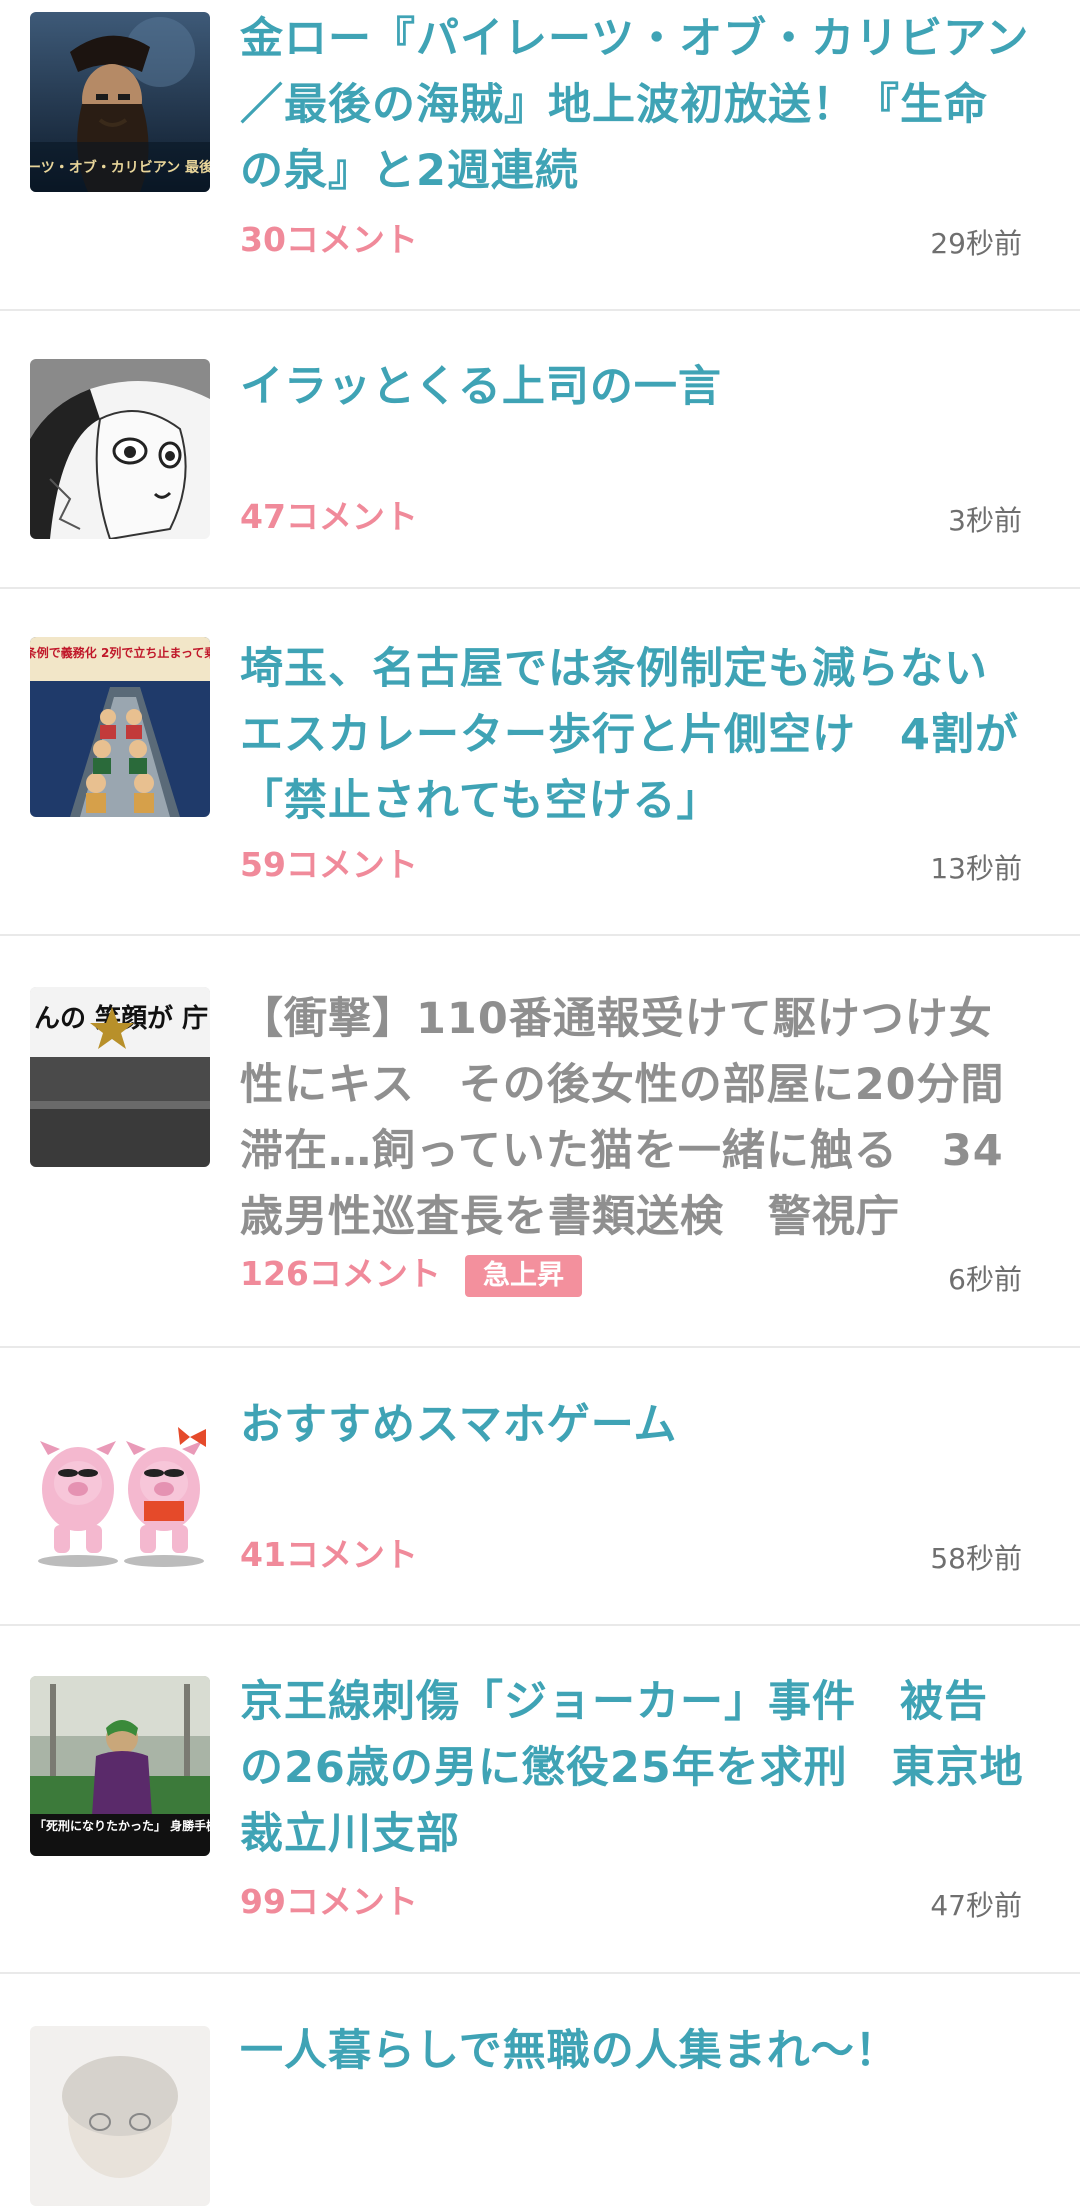 The height and width of the screenshot is (2206, 1080). I want to click on comment-count: 99コメント, so click(329, 1902).